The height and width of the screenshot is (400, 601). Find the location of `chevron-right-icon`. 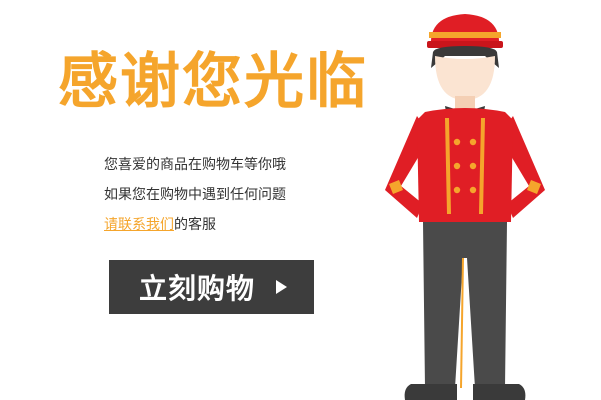

chevron-right-icon is located at coordinates (282, 287).